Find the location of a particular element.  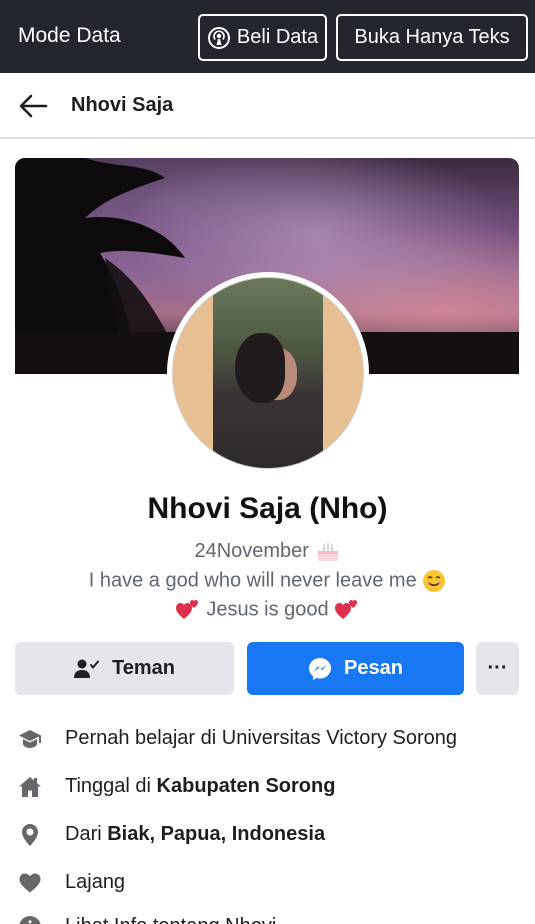

home-icon is located at coordinates (30, 787).